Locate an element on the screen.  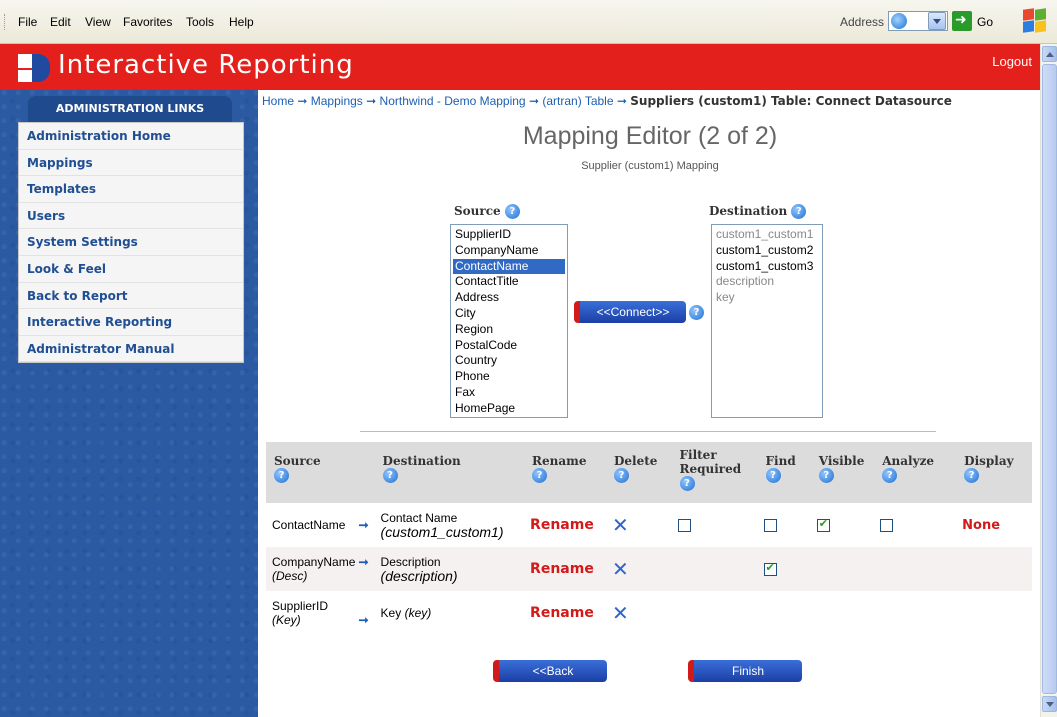
go-arrow-icon is located at coordinates (962, 21).